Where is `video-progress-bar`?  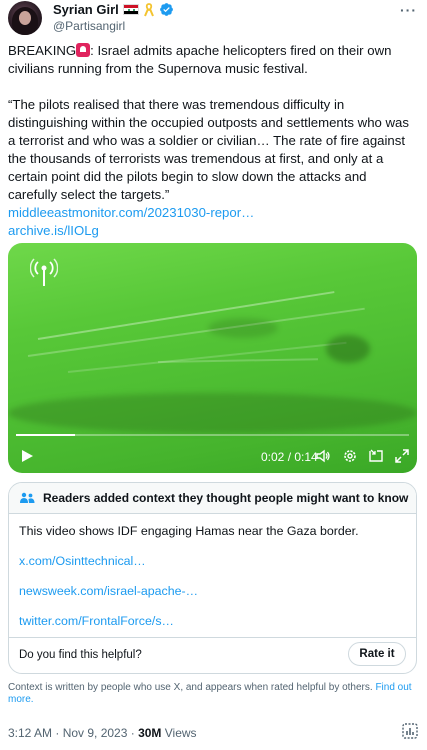
video-progress-bar is located at coordinates (212, 435).